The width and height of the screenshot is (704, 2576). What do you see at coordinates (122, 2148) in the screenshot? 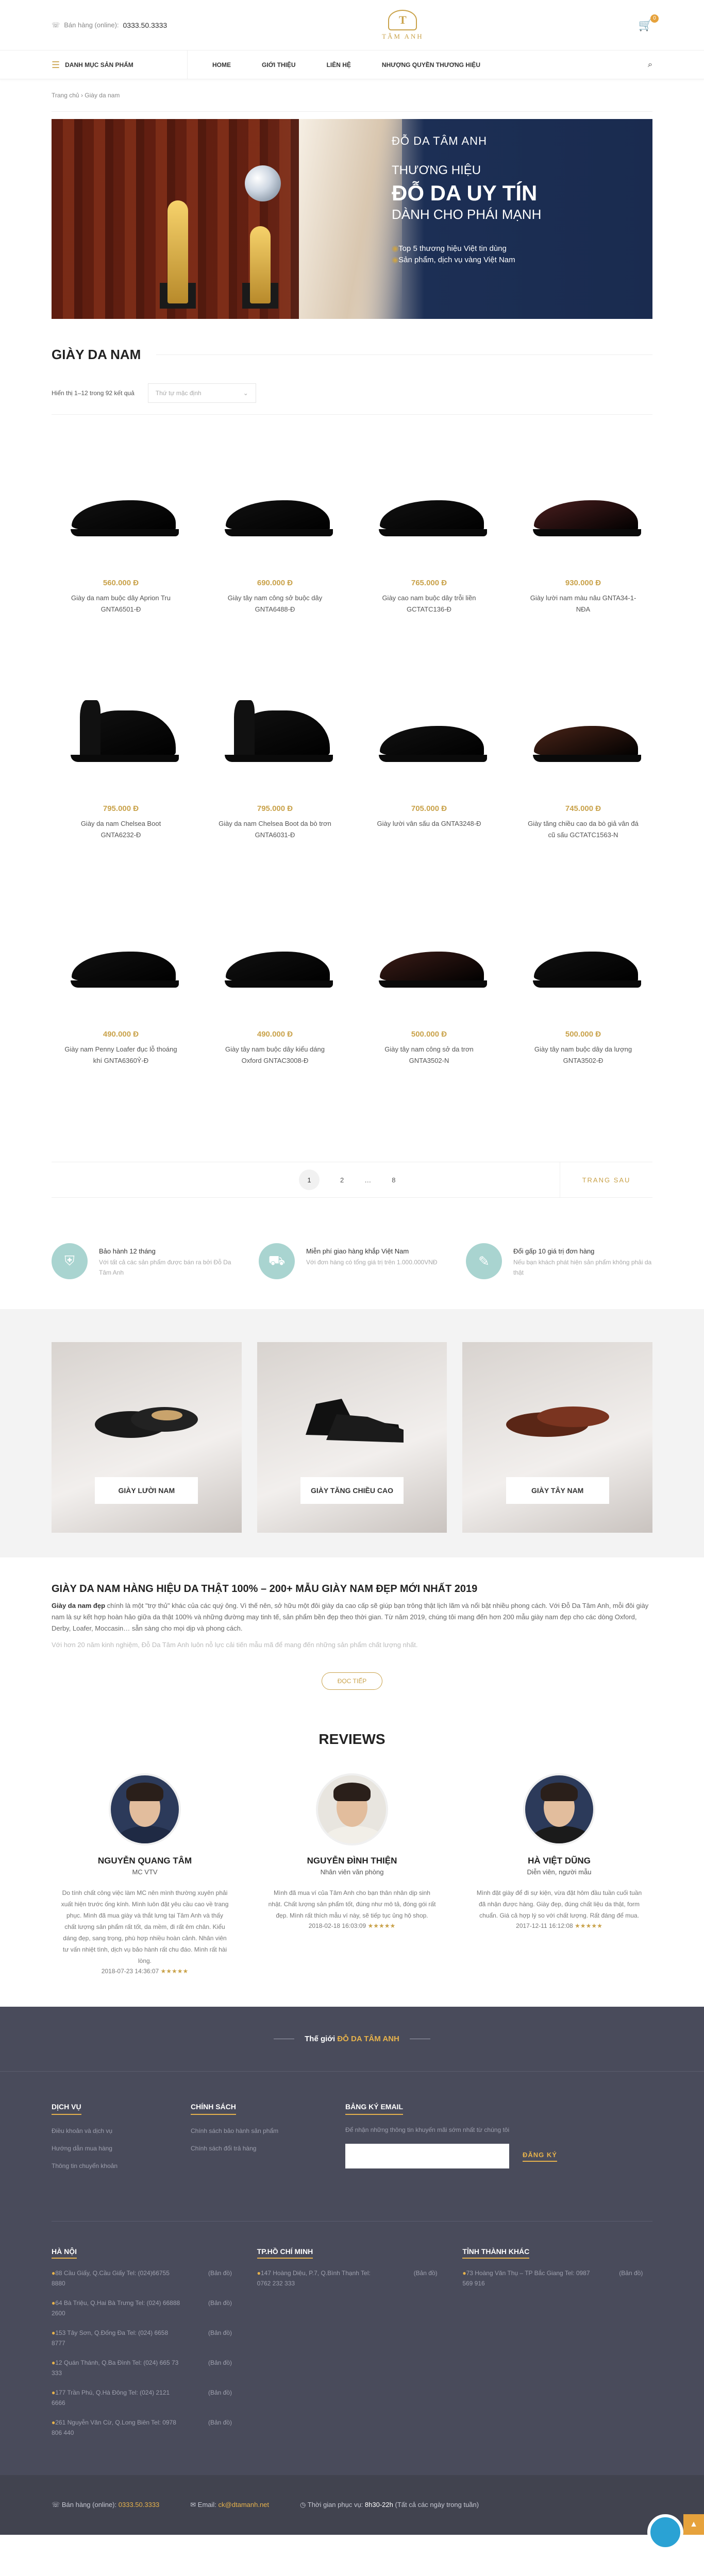
I see `footer-link: Hướng dẫn mua hàng` at bounding box center [122, 2148].